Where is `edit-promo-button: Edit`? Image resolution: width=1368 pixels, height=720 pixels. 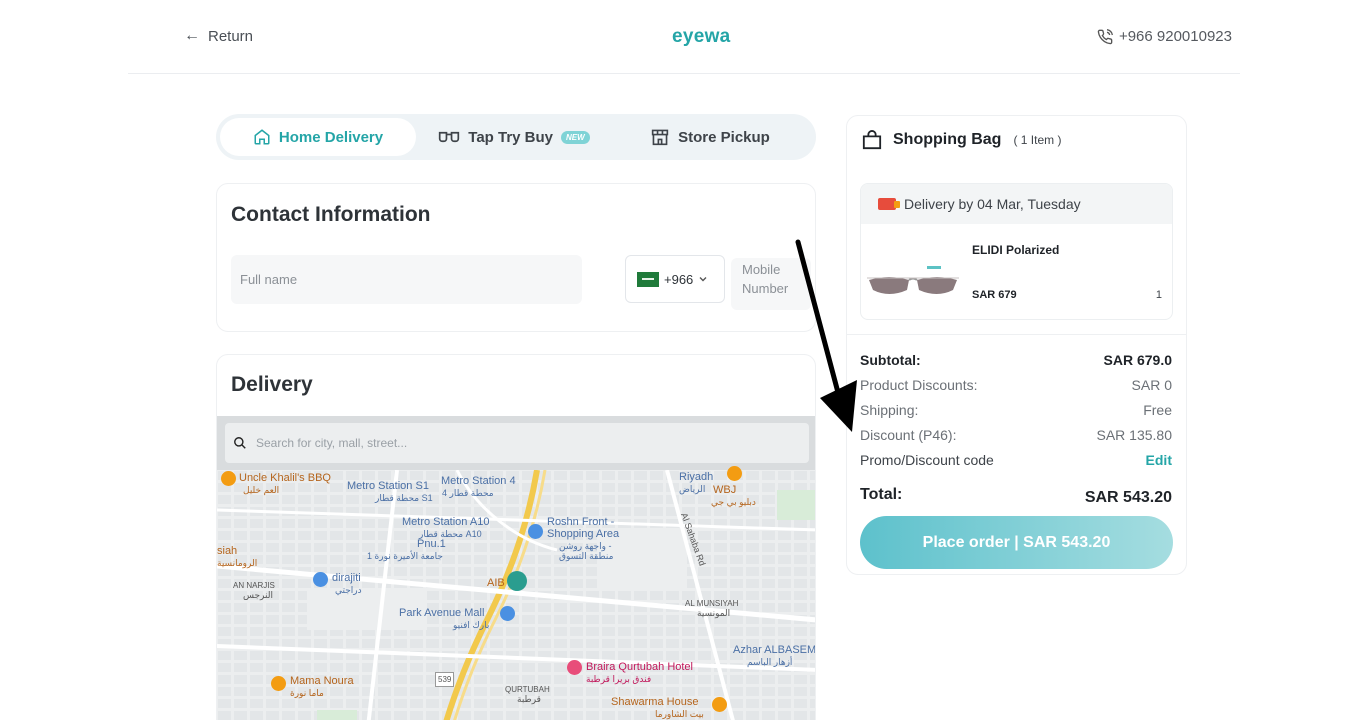
edit-promo-button: Edit is located at coordinates (1159, 460).